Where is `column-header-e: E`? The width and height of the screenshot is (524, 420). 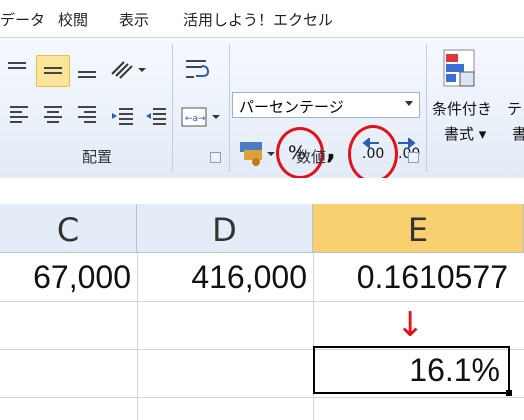
column-header-e: E is located at coordinates (418, 228).